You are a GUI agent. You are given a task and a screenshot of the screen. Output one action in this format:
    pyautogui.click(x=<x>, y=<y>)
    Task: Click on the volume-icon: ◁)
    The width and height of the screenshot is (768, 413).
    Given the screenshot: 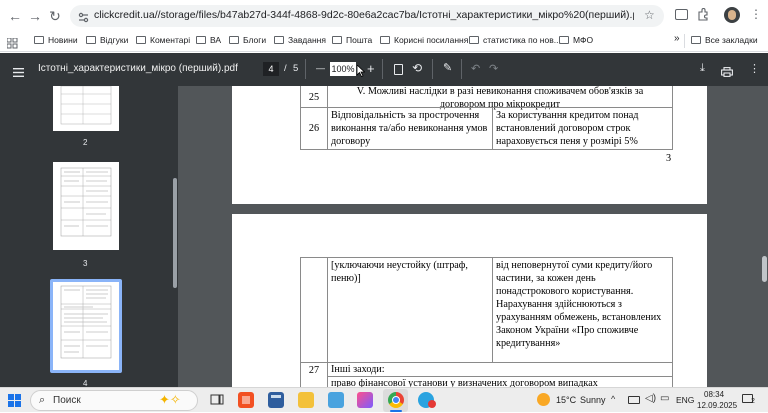 What is the action you would take?
    pyautogui.click(x=650, y=398)
    